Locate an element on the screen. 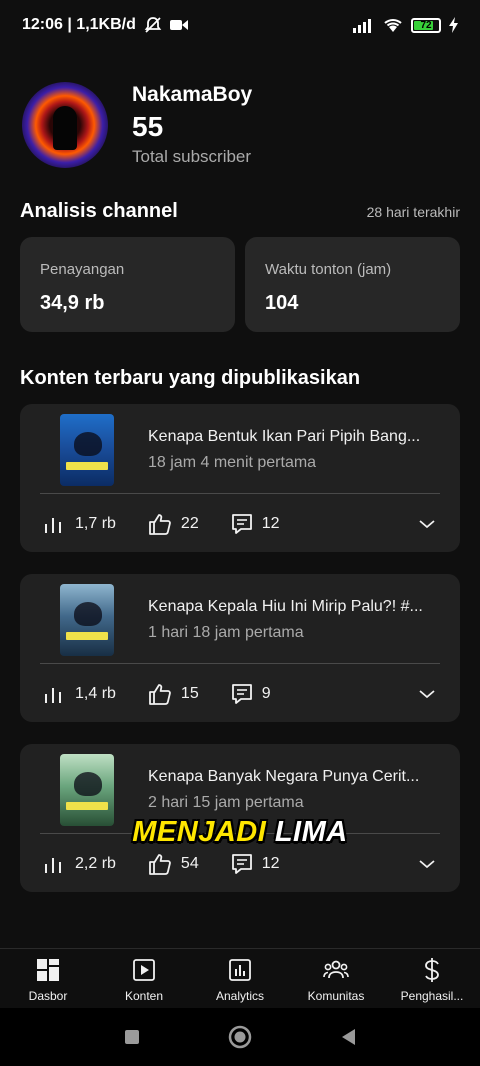  section-title-recent: Konten terbaru yang dipublikasikan is located at coordinates (190, 378).